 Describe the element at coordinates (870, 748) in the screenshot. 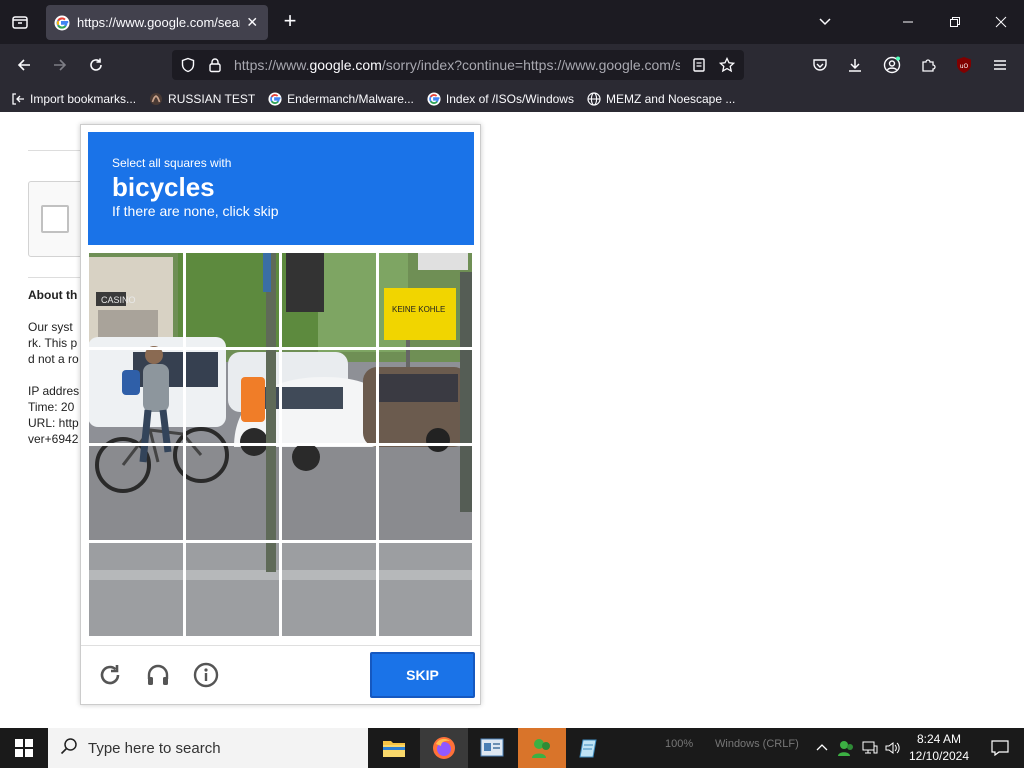

I see `network-icon` at that location.